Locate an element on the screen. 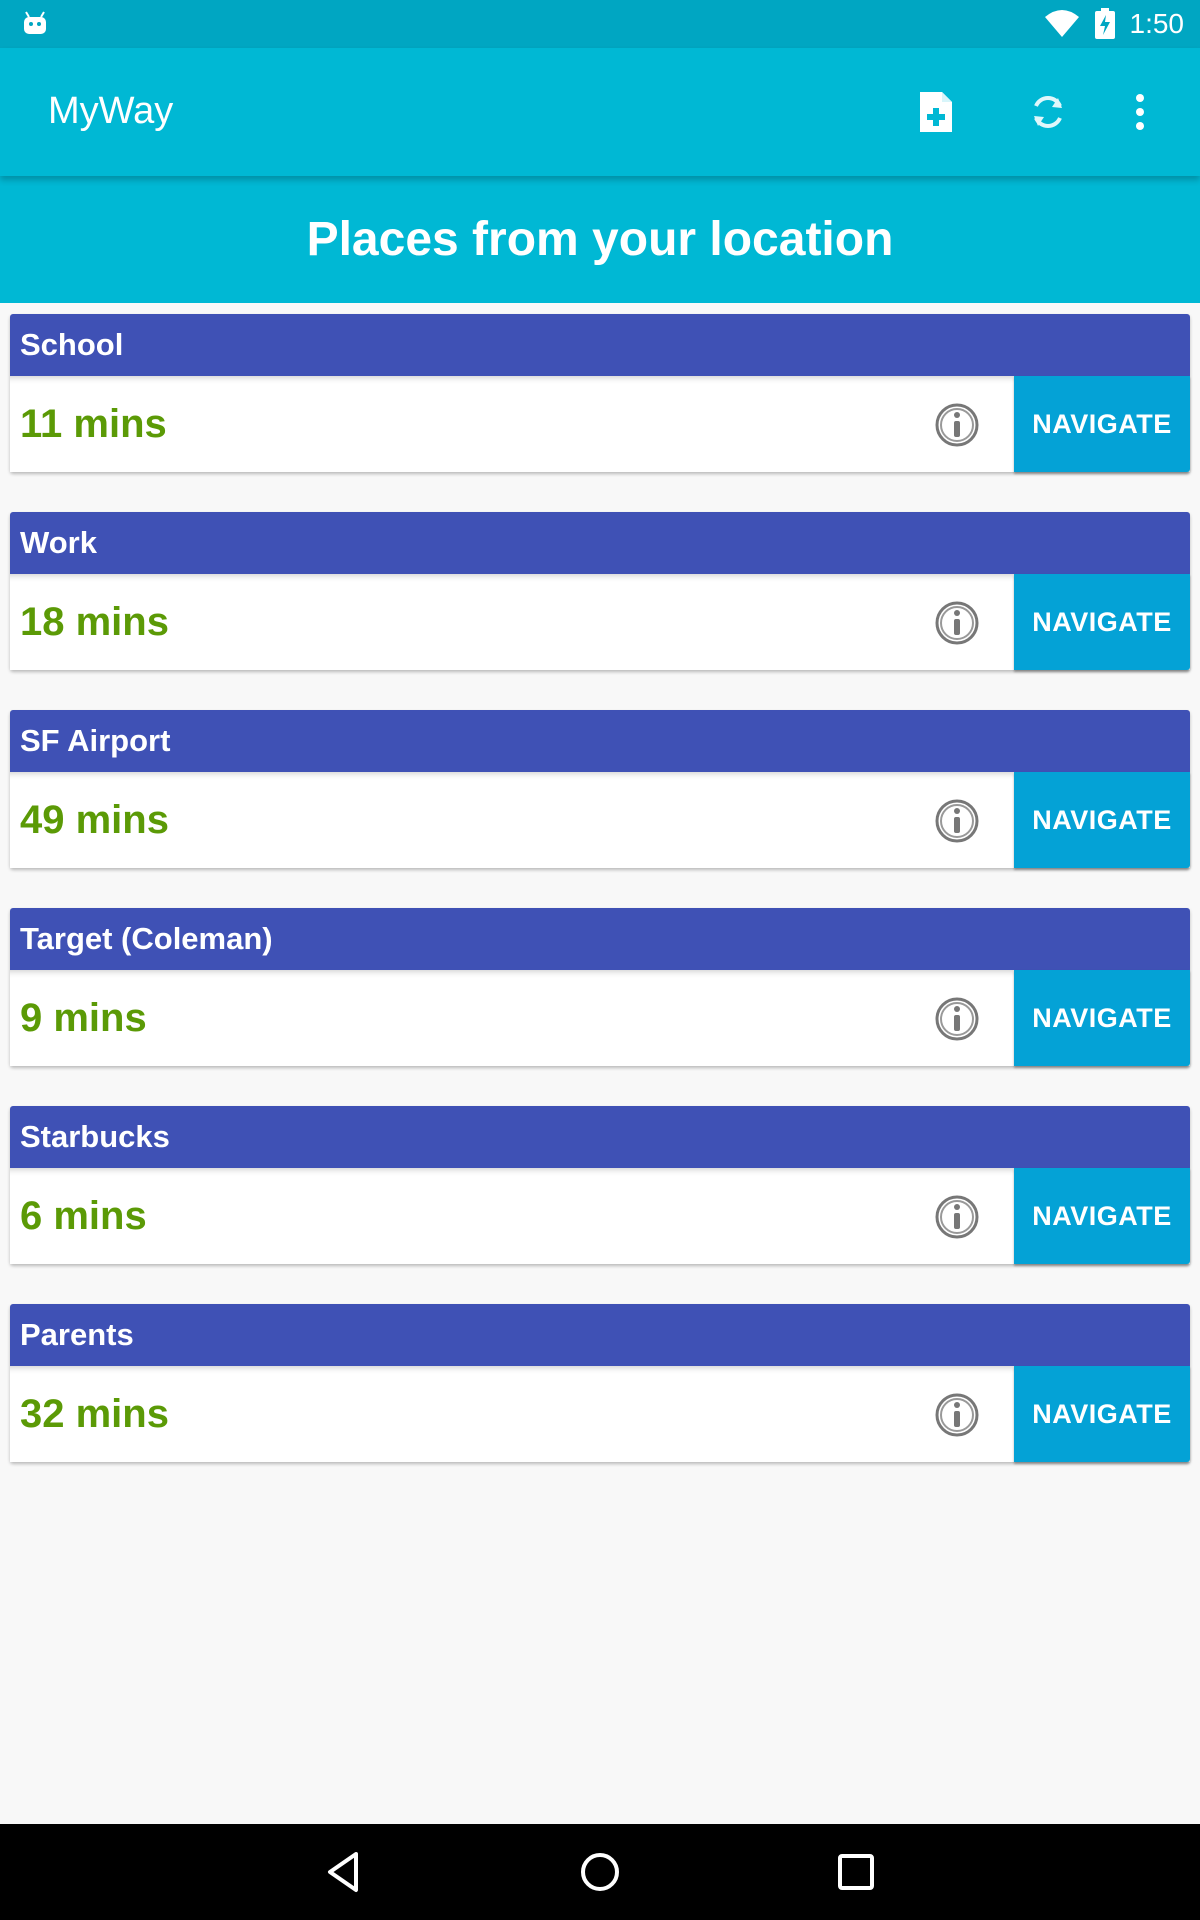 The image size is (1200, 1920). refresh-icon is located at coordinates (1048, 112).